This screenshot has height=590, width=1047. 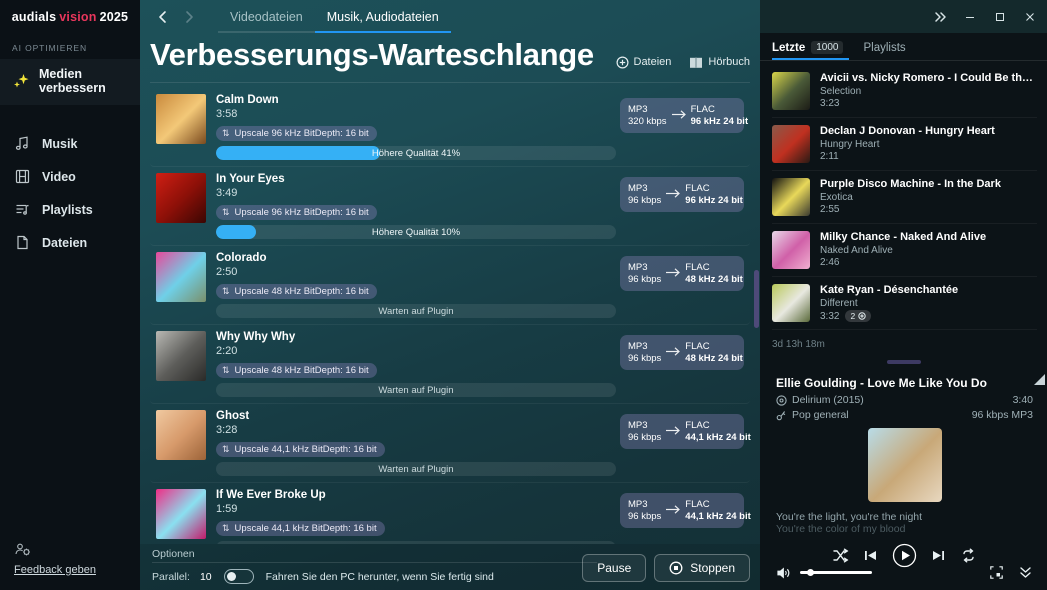 I want to click on hoerbuch-button: Hörbuch, so click(x=719, y=62).